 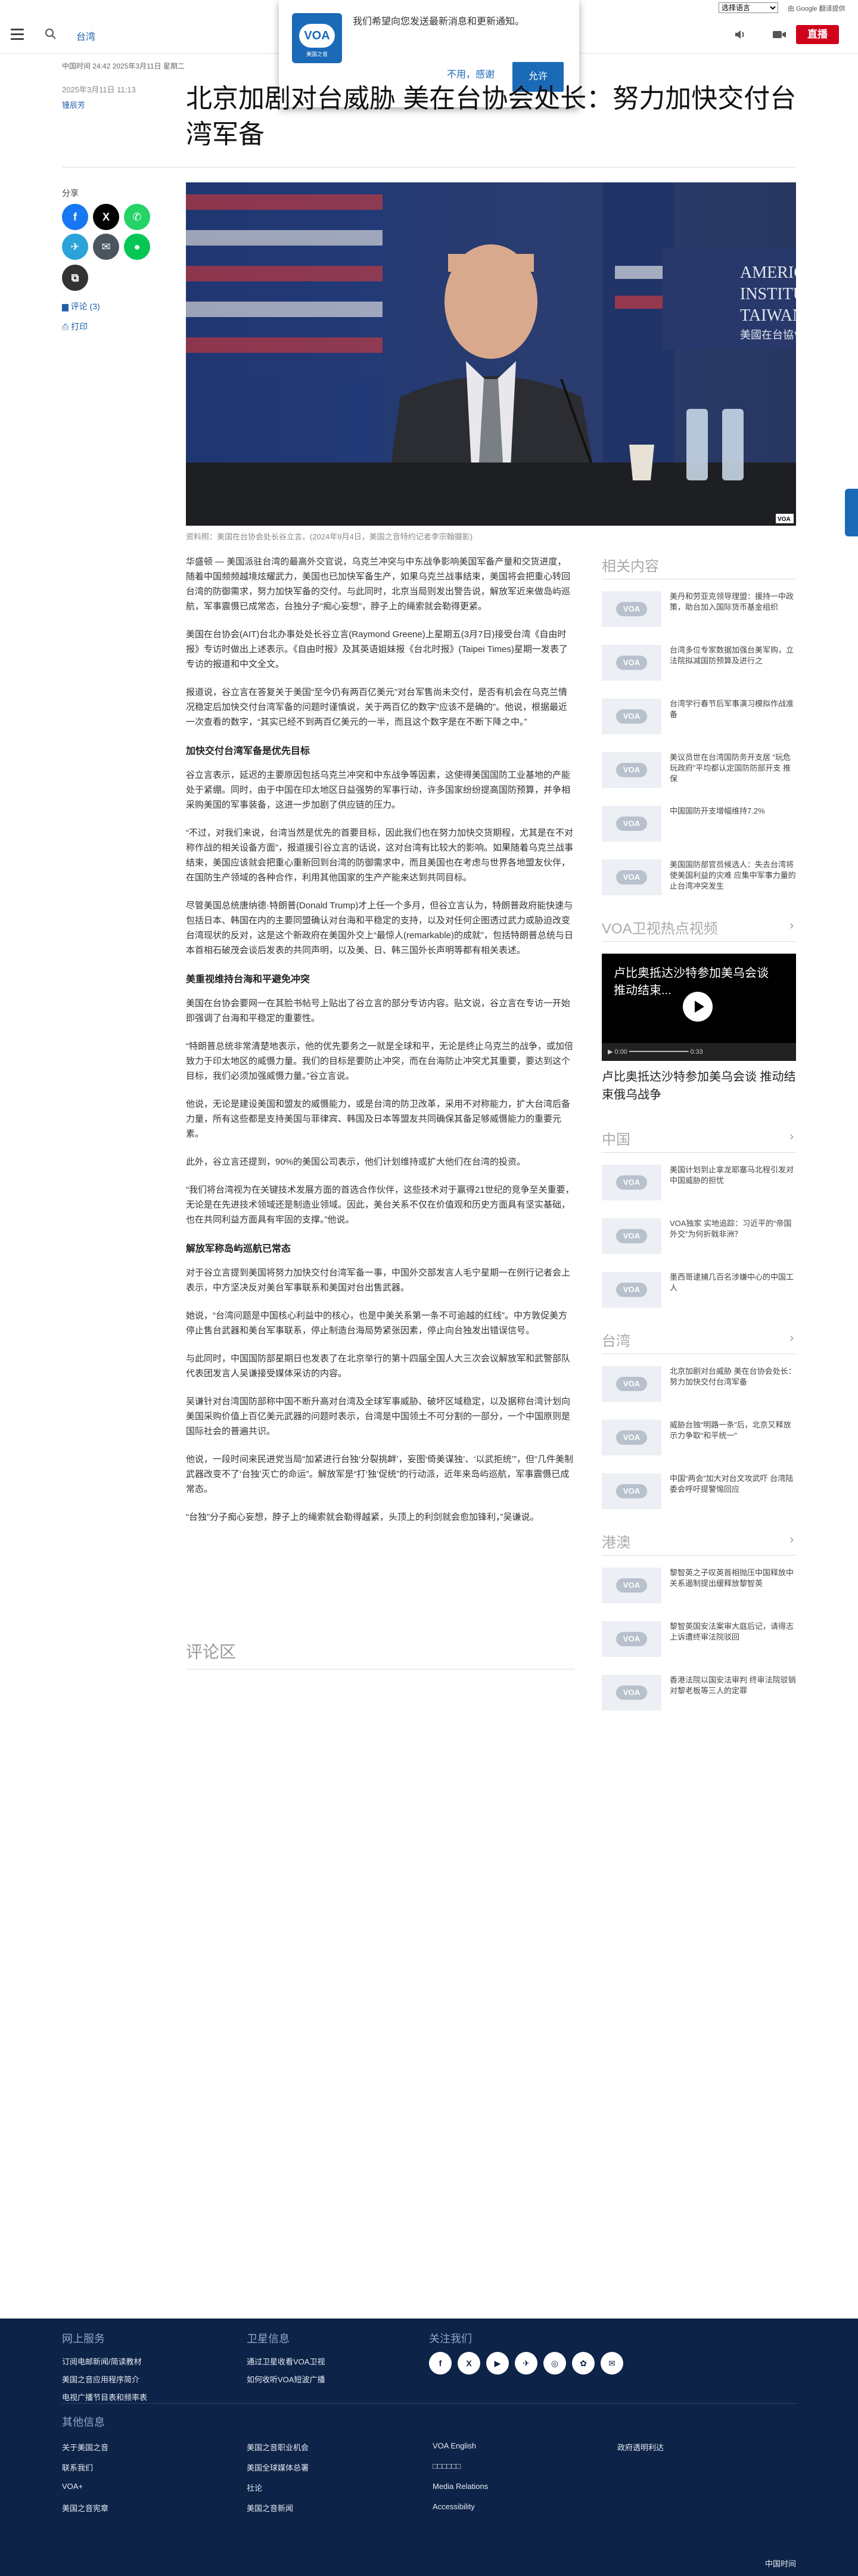 What do you see at coordinates (699, 1240) in the screenshot?
I see `sidebar-article: VOA VOA独家 实地追踪：习近平的“帝国外交”为何折戟非洲？` at bounding box center [699, 1240].